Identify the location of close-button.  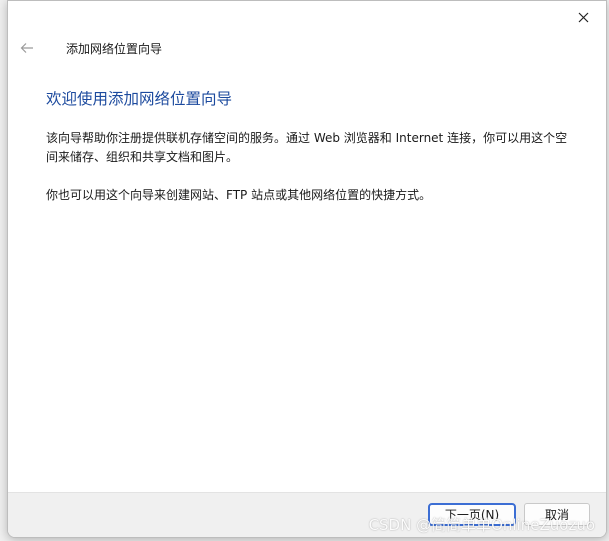
(583, 17).